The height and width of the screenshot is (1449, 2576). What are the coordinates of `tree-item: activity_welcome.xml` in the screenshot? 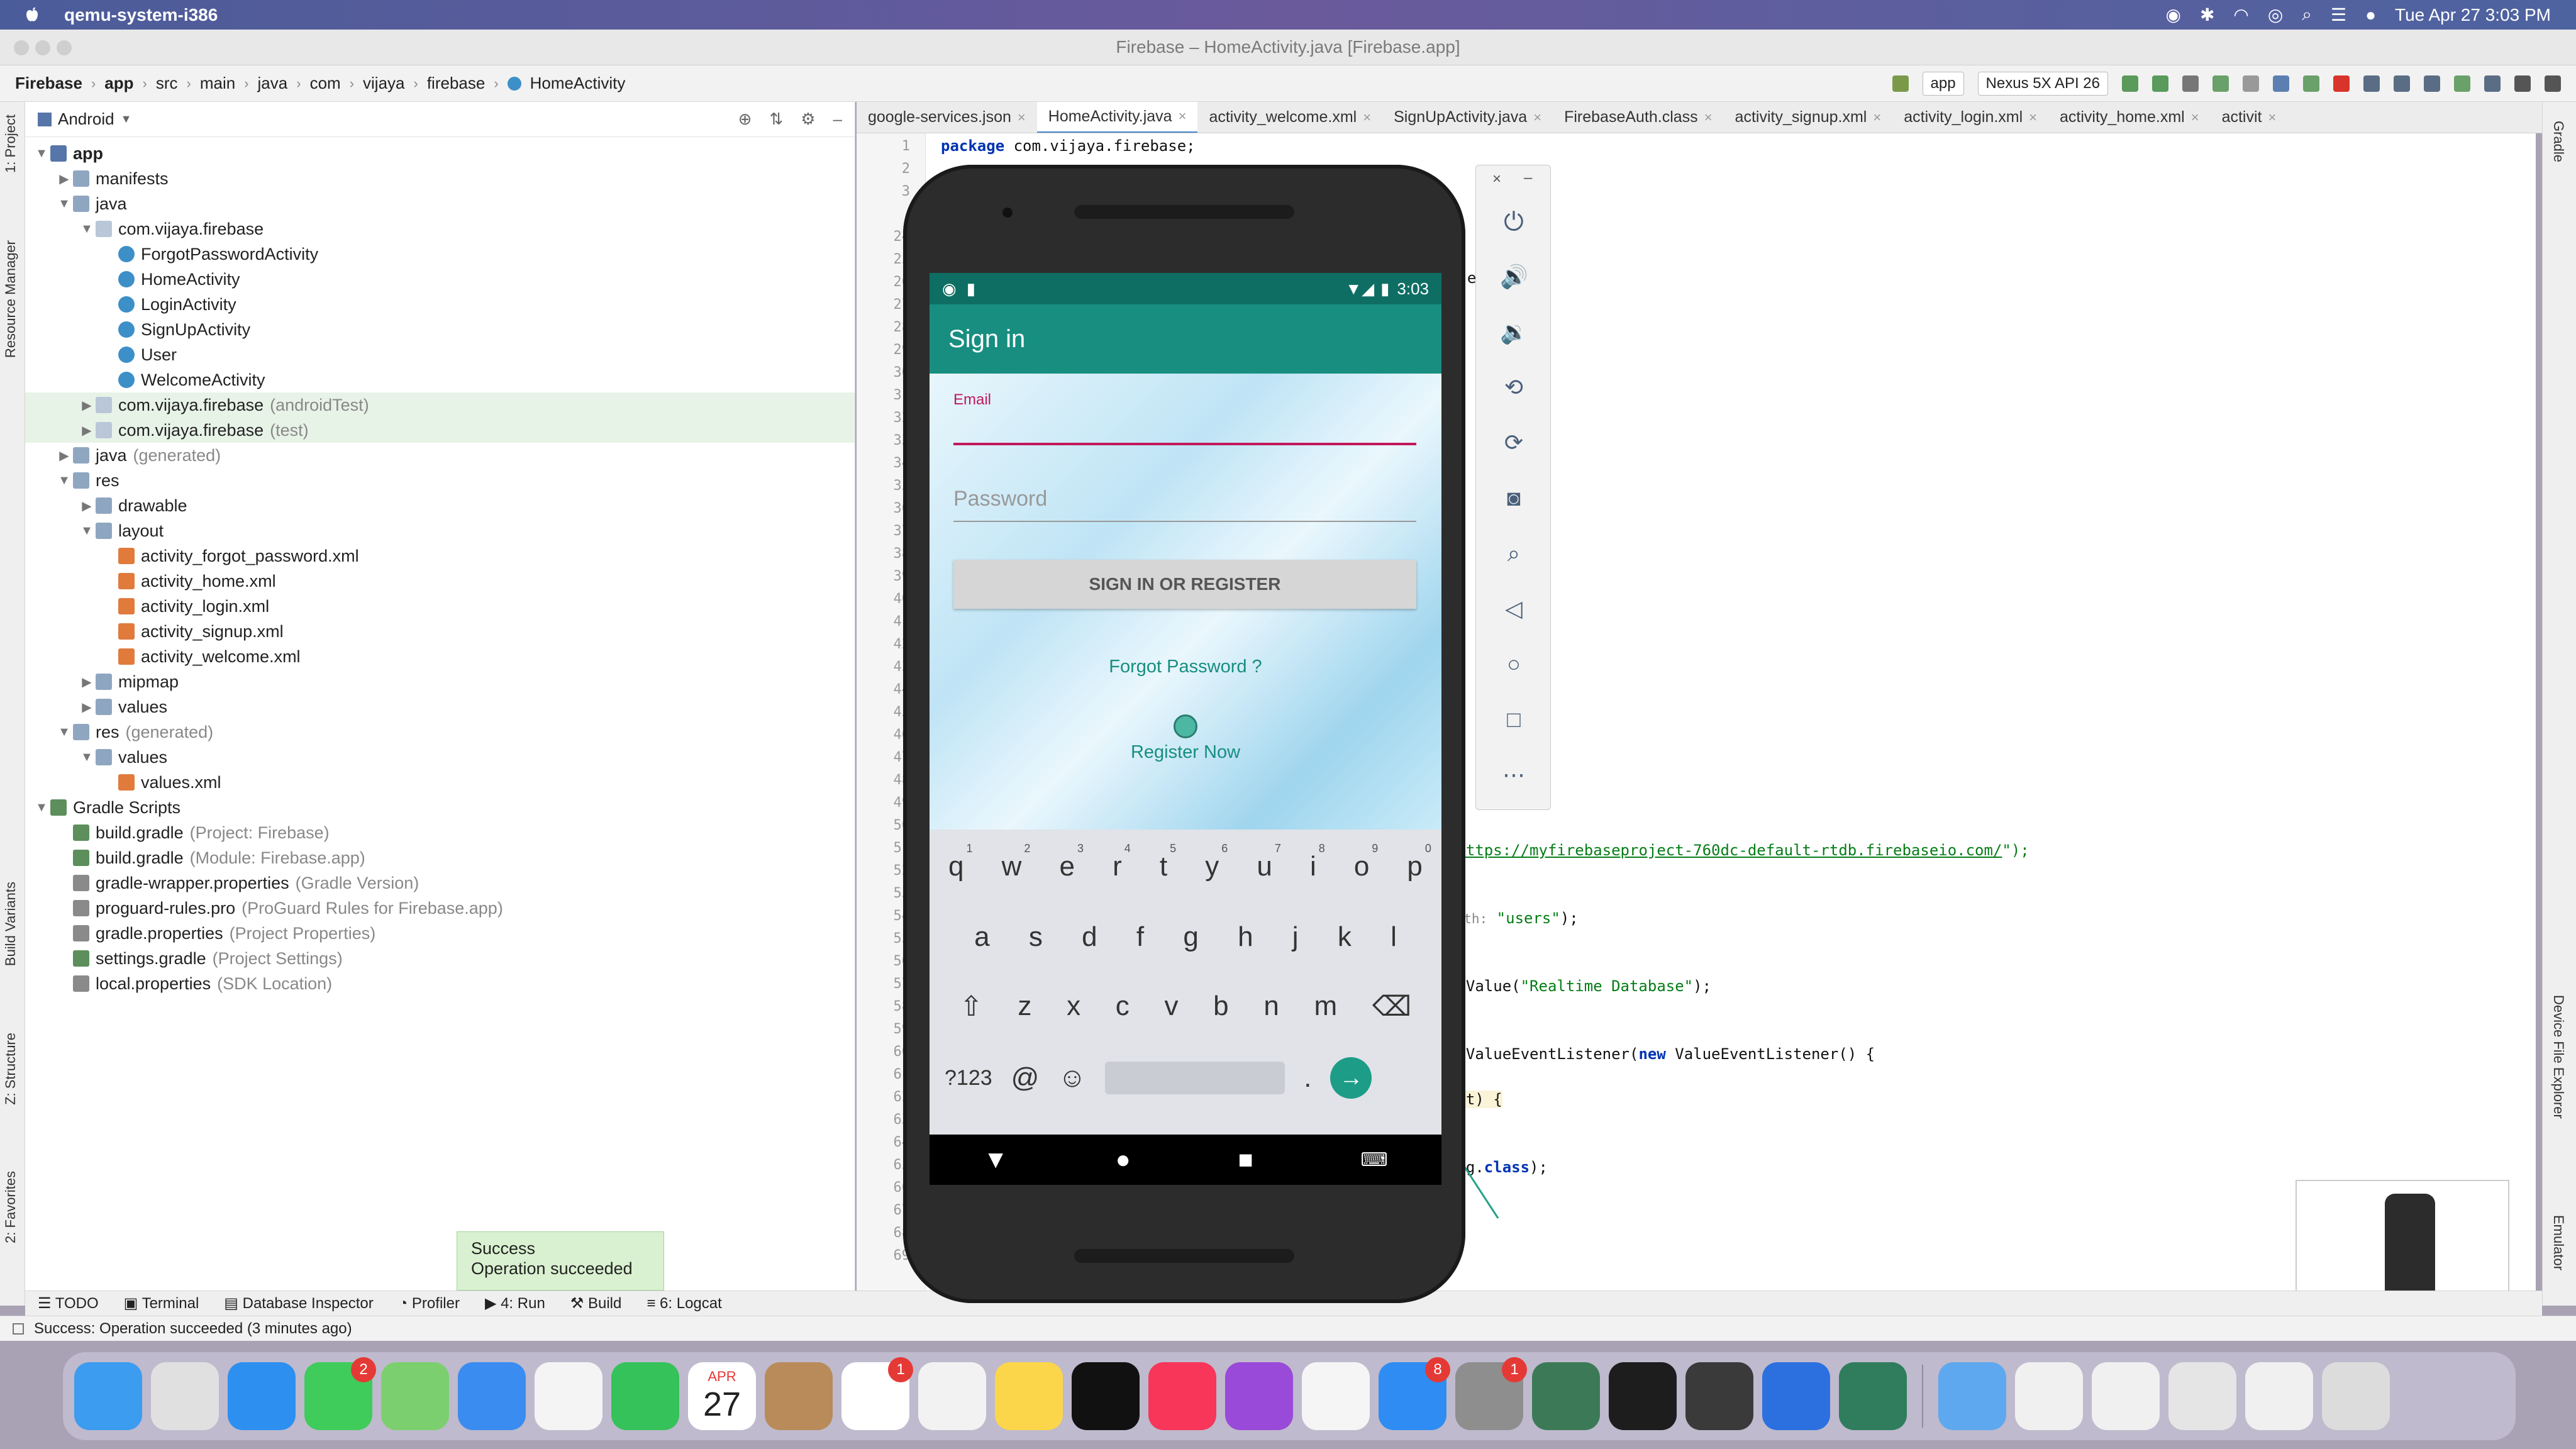 It's located at (440, 656).